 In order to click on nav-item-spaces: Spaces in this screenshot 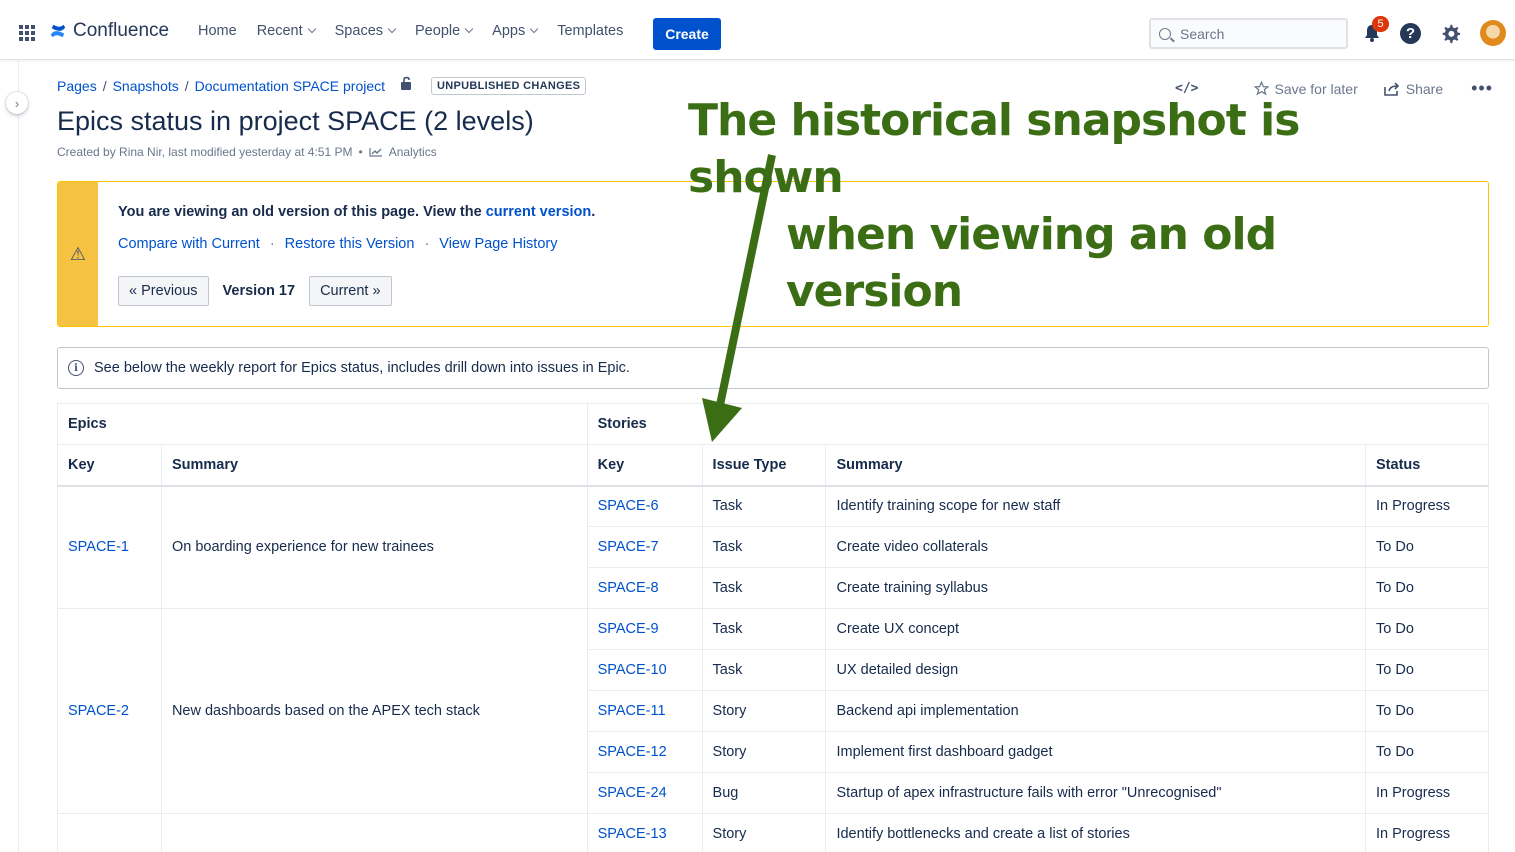, I will do `click(365, 31)`.